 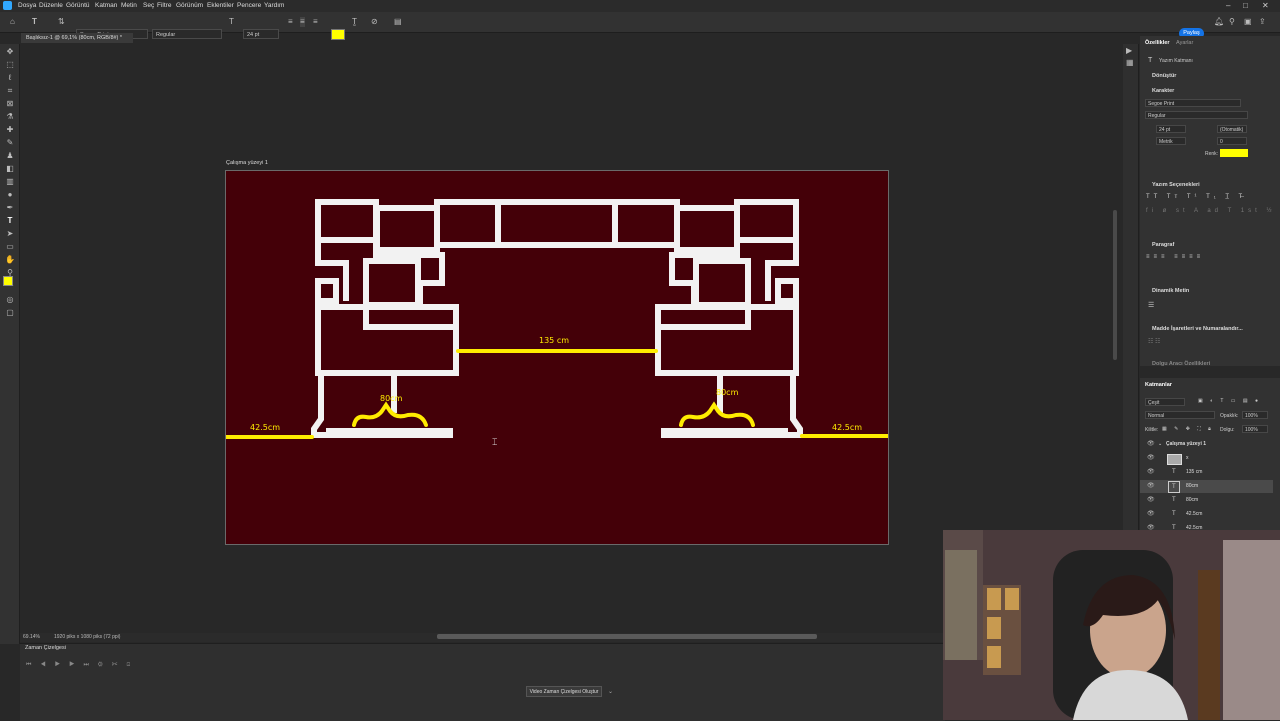 I want to click on panel-font-size: 24 pt, so click(x=1171, y=129).